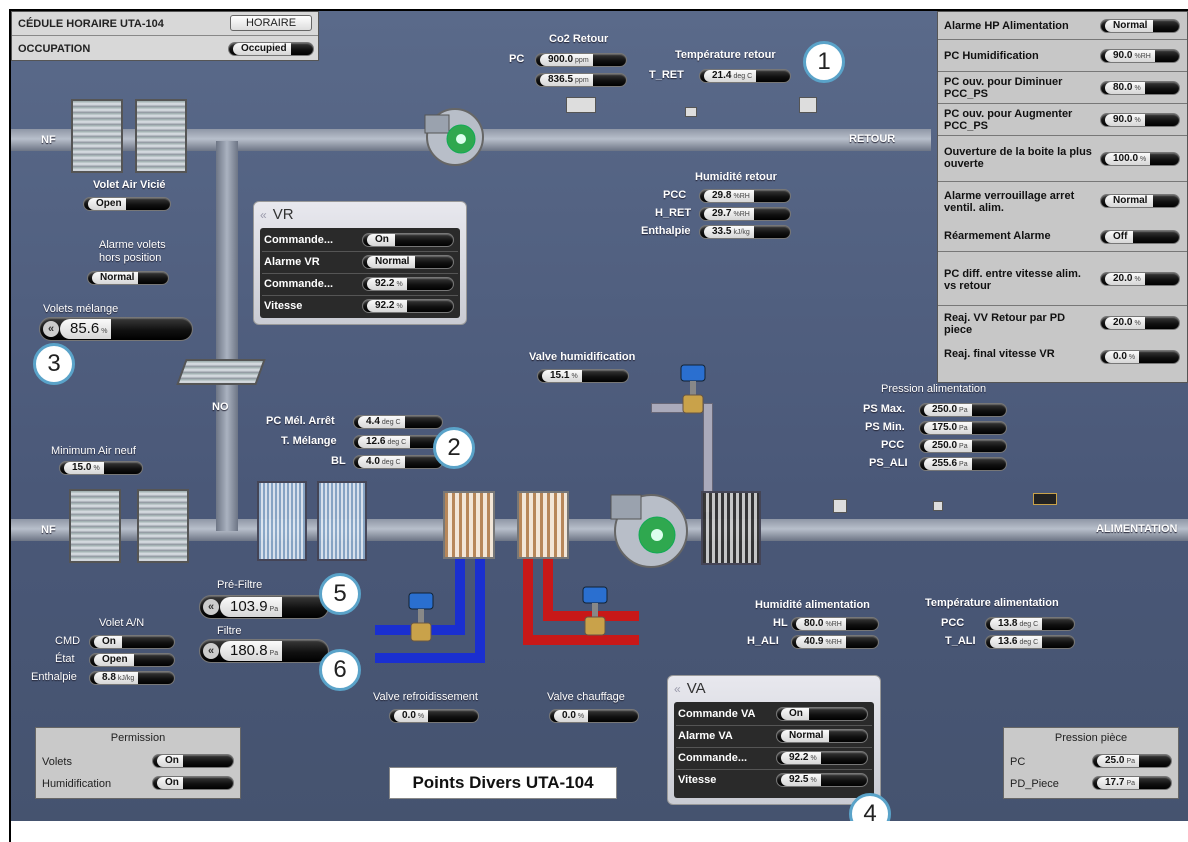  I want to click on vr-value: Normal, so click(408, 262).